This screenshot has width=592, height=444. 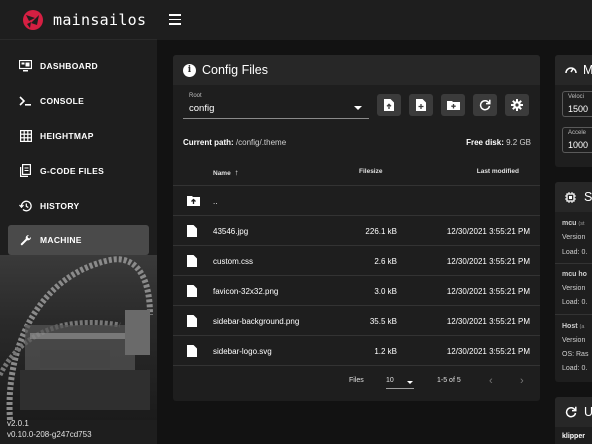 What do you see at coordinates (449, 380) in the screenshot?
I see `page-range: 1-5 of 5` at bounding box center [449, 380].